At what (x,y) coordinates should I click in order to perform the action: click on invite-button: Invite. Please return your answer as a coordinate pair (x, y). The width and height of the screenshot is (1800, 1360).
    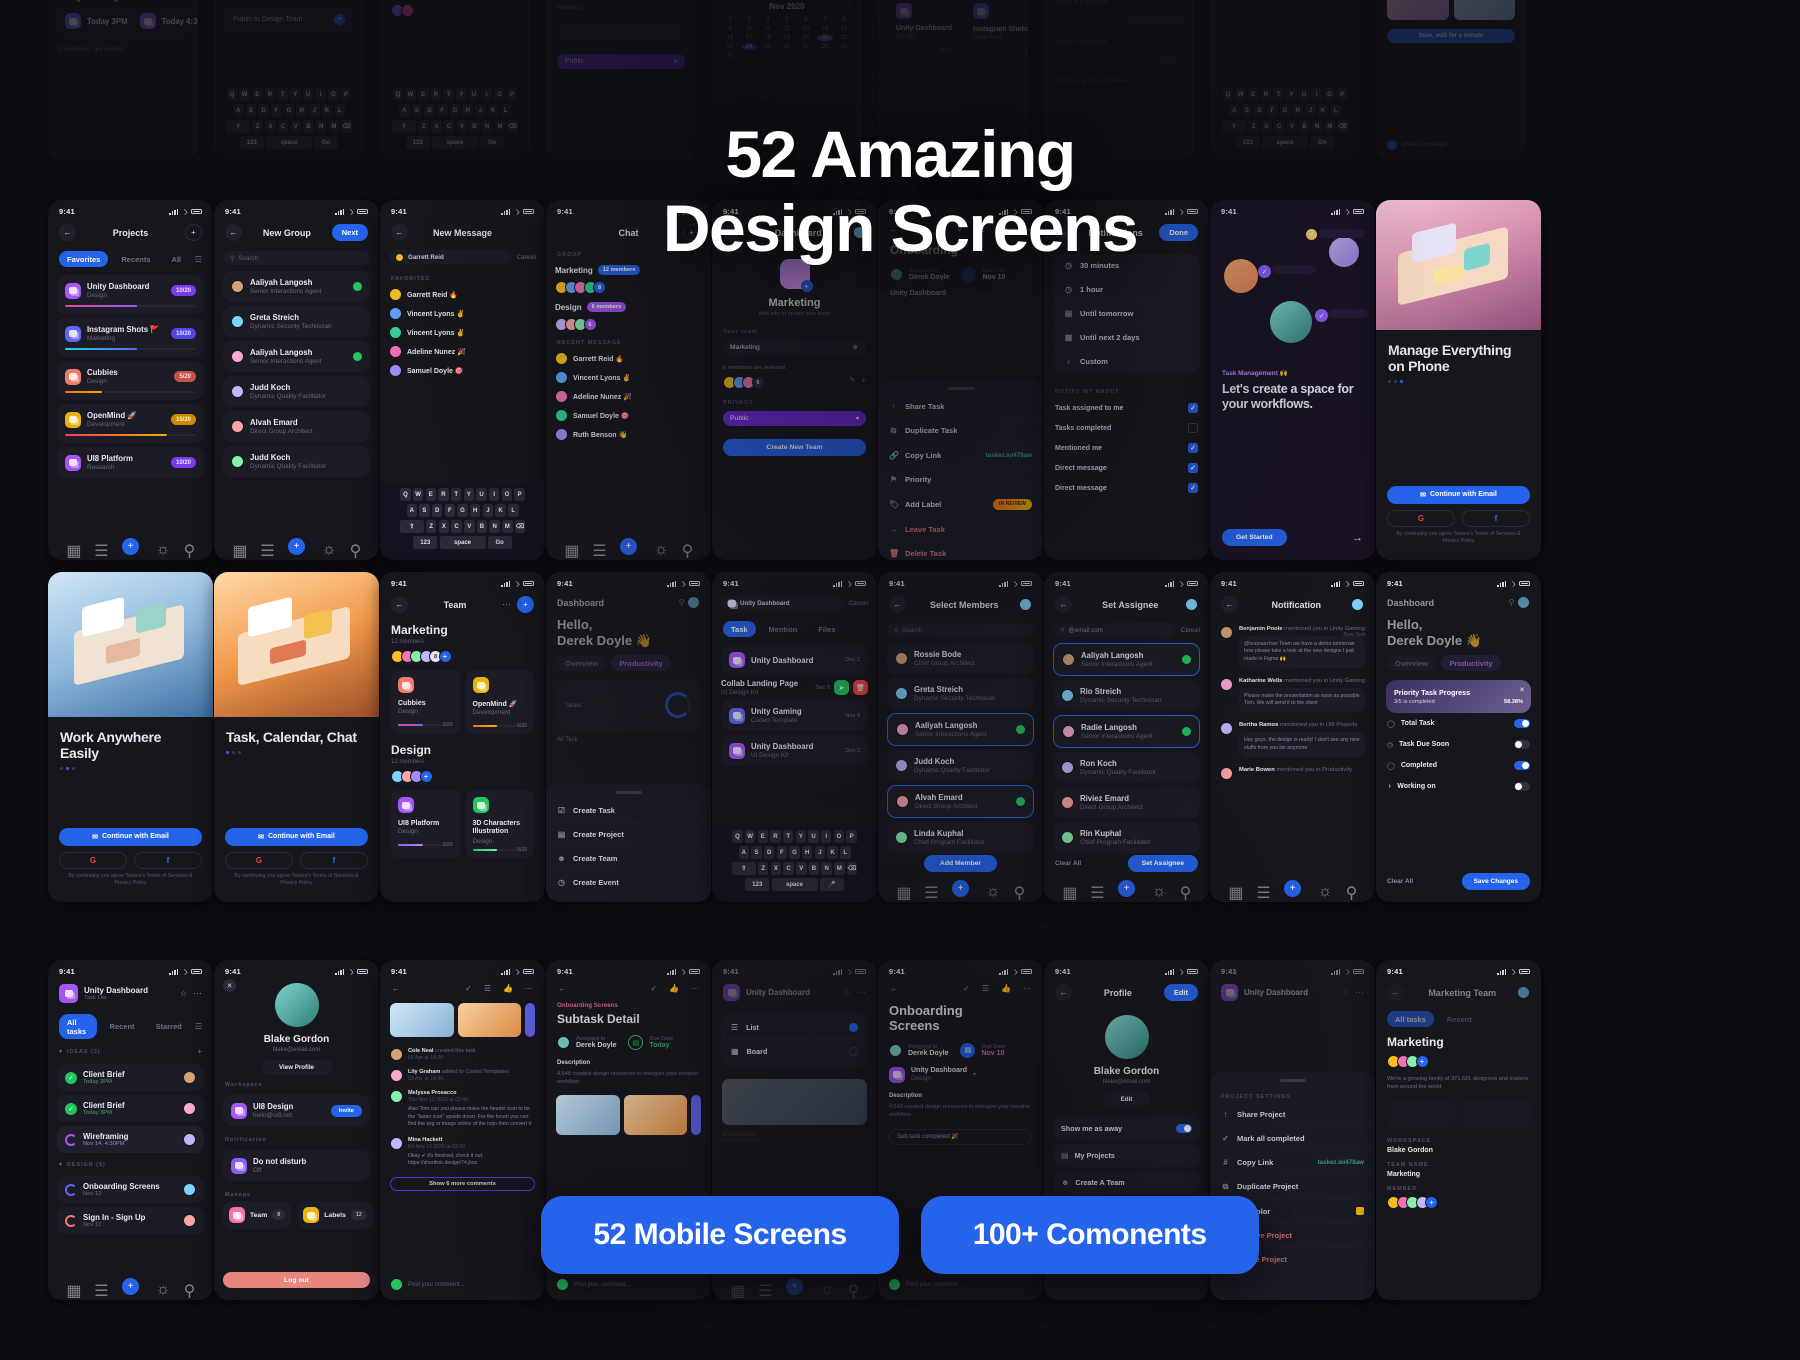
    Looking at the image, I should click on (346, 1110).